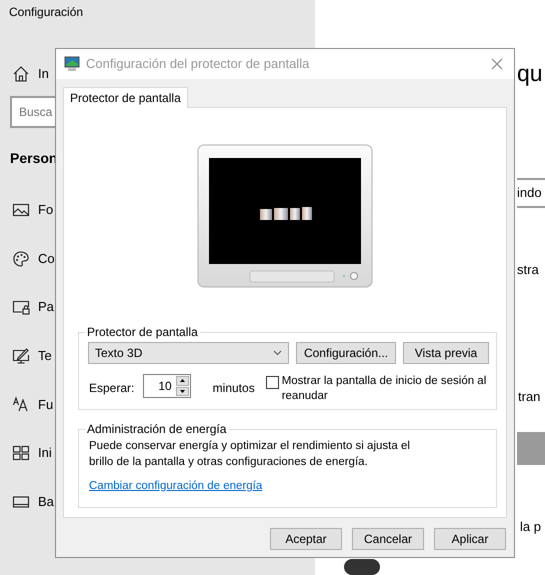  I want to click on setting-text: la p, so click(531, 526).